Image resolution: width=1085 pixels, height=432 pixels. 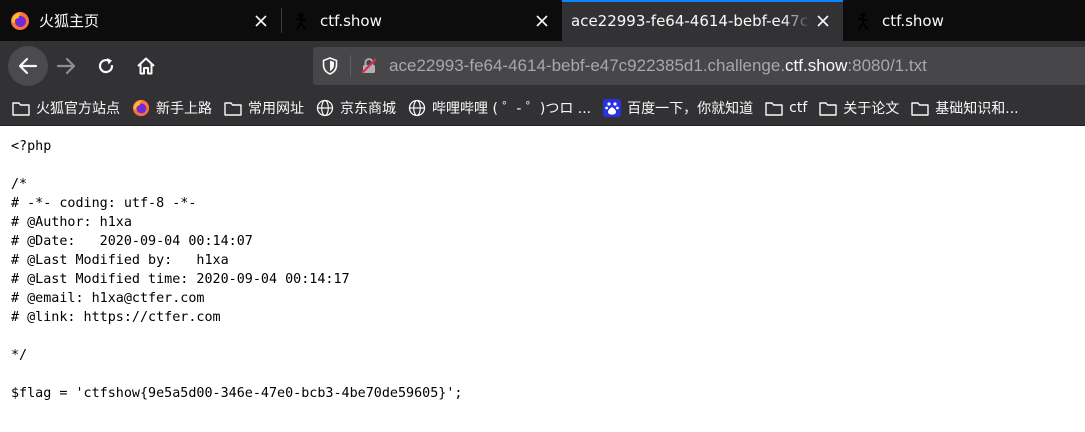 What do you see at coordinates (71, 222) in the screenshot?
I see `code-line: # @Author: h1xa` at bounding box center [71, 222].